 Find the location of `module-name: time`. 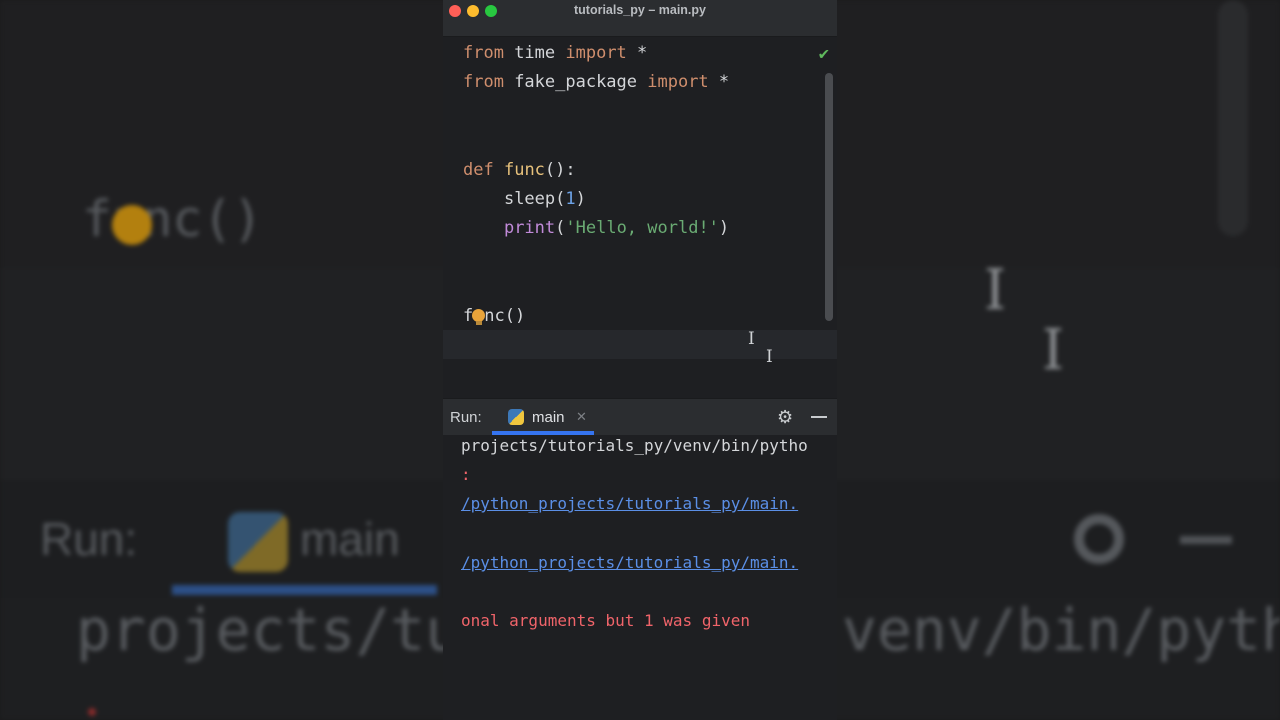

module-name: time is located at coordinates (534, 53).